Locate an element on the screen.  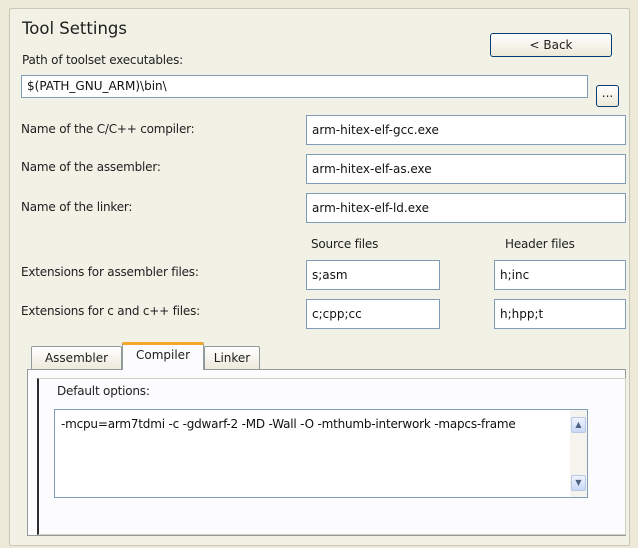
source-files-header: Source files is located at coordinates (345, 244).